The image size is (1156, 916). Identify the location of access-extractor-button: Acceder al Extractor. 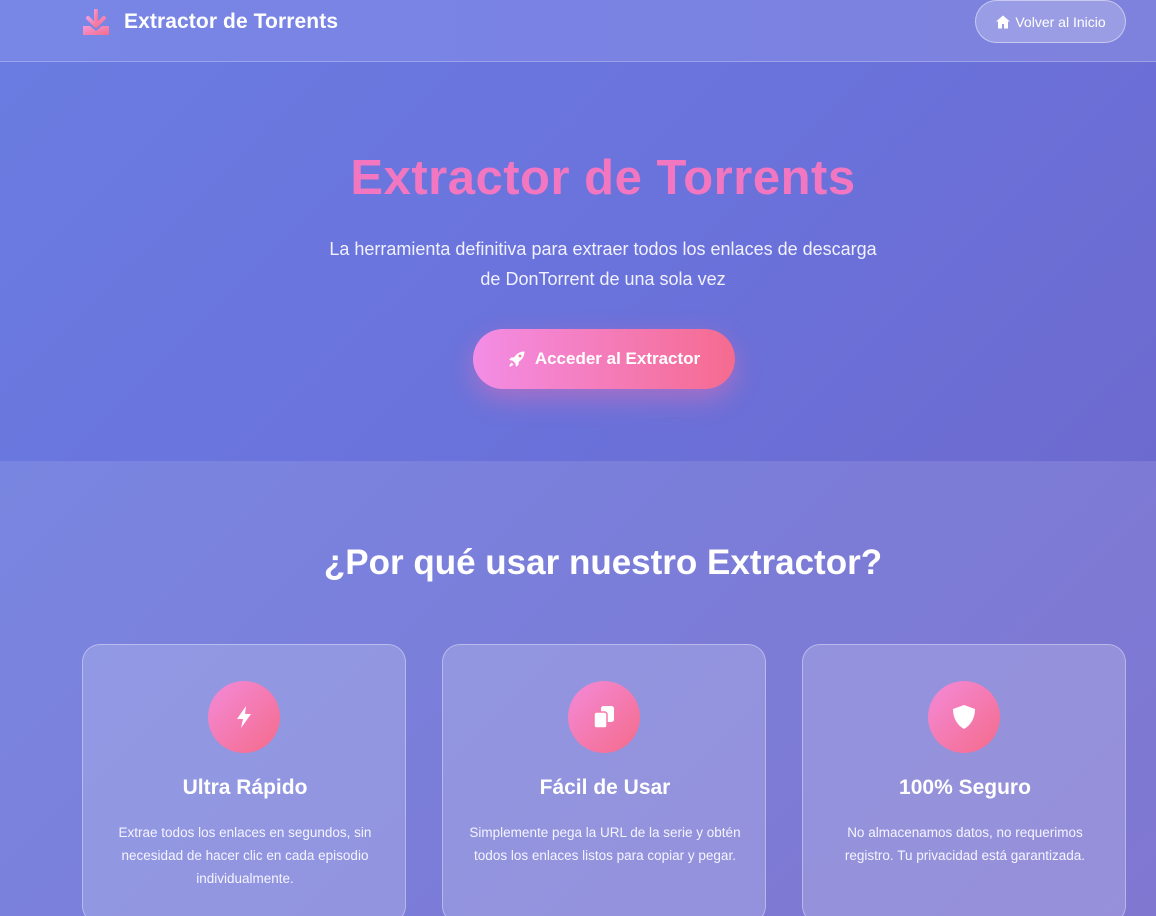
(604, 359).